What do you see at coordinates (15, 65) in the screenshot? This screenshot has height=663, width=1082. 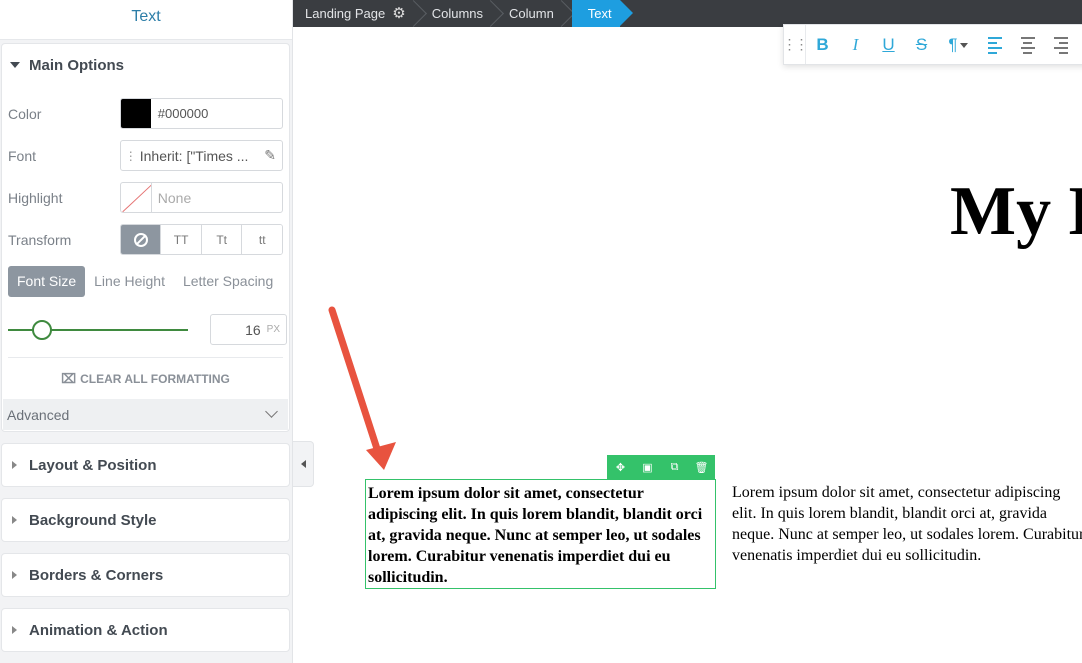 I see `caret-down-icon` at bounding box center [15, 65].